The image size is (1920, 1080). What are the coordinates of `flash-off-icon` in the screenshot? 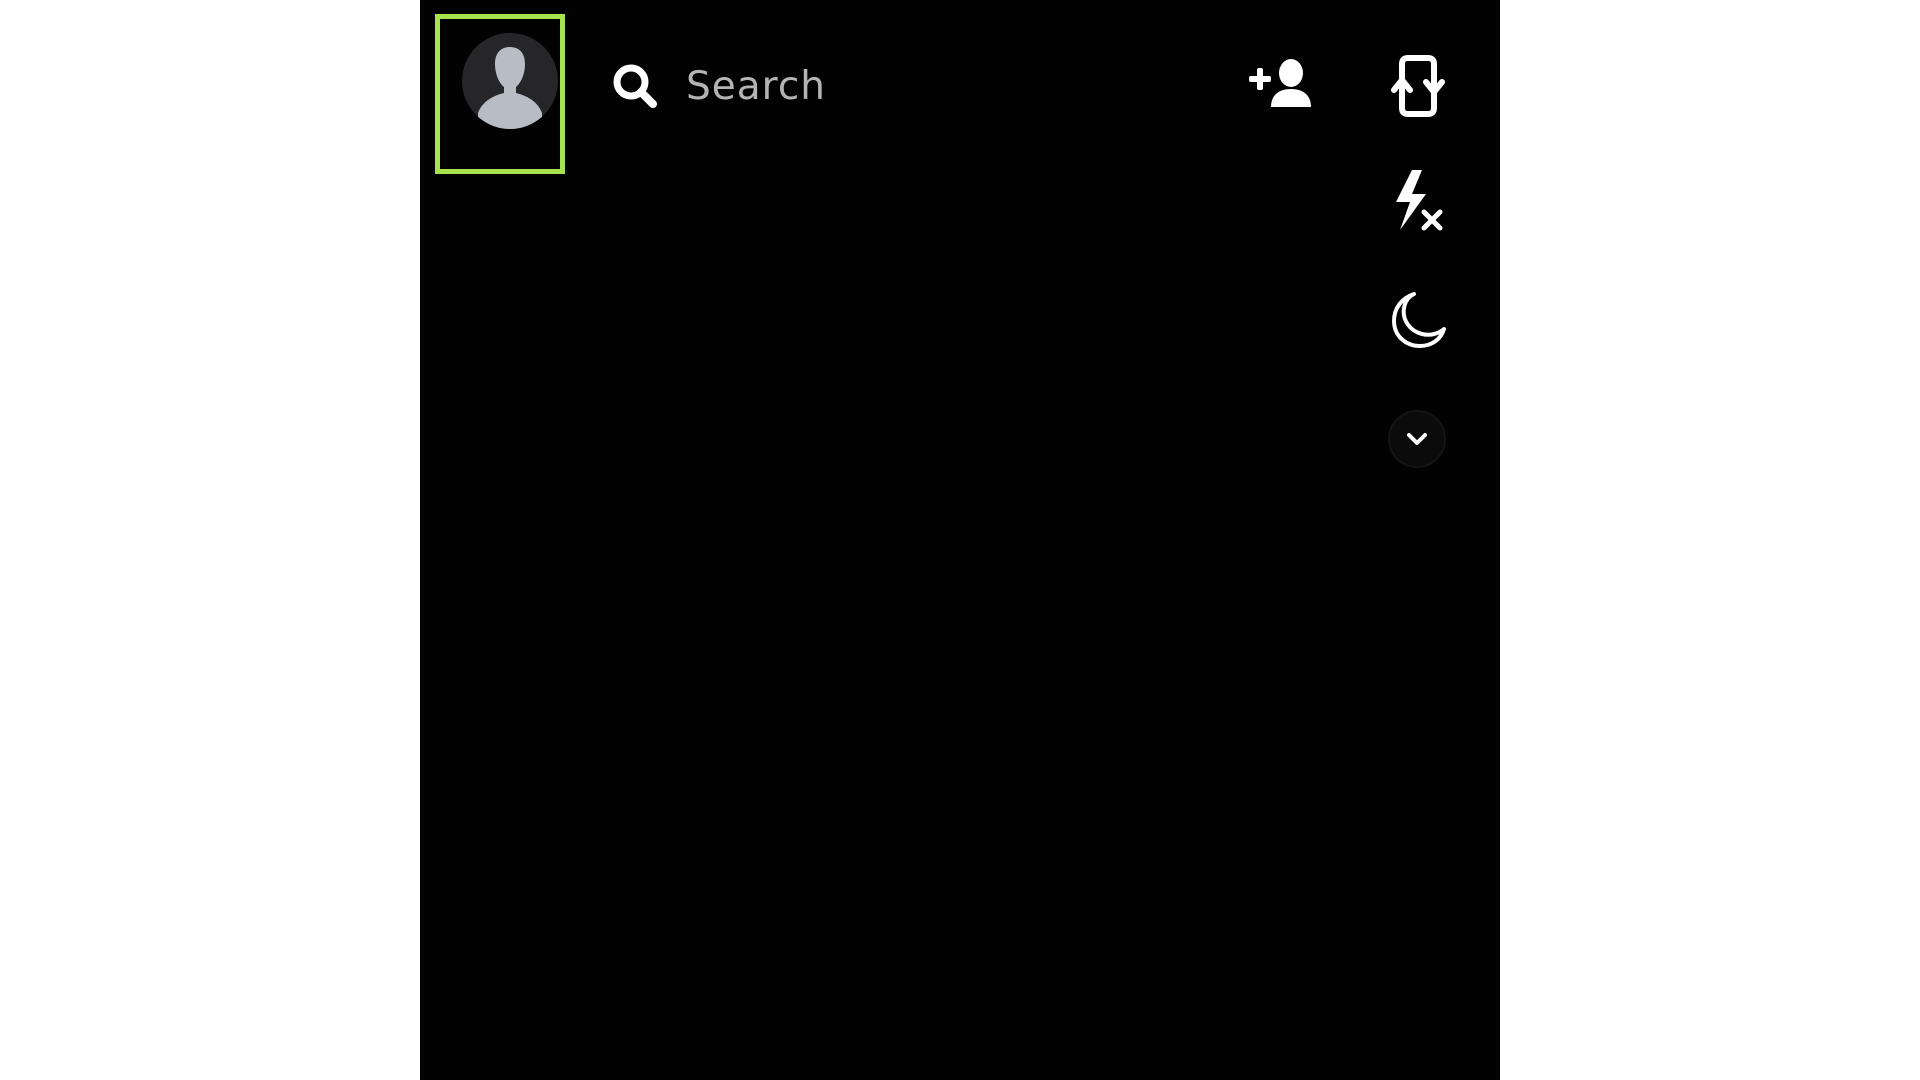 It's located at (1419, 200).